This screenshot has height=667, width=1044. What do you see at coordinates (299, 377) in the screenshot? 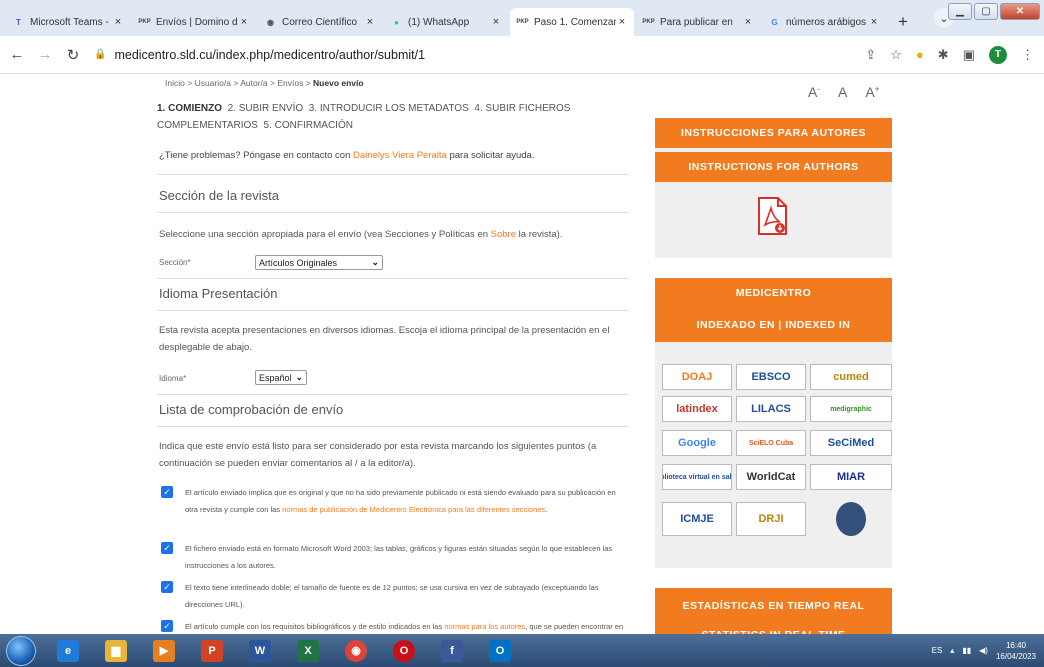
I see `chevron-down-icon: ⌄` at bounding box center [299, 377].